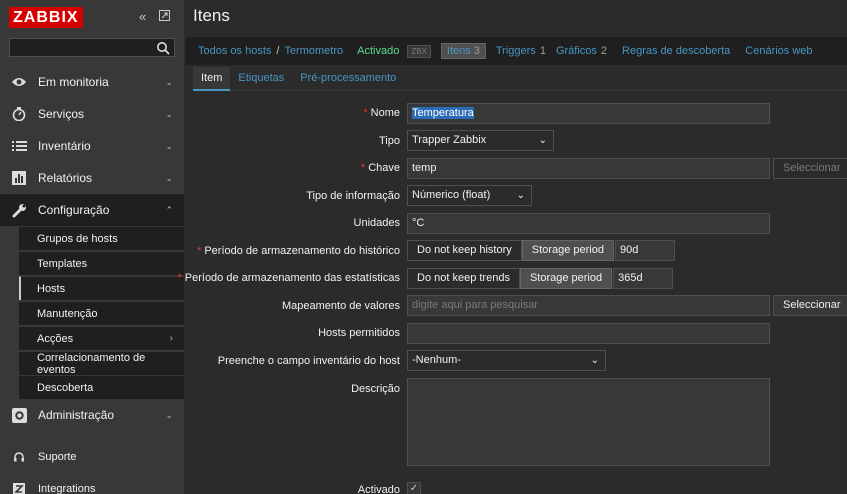 The image size is (847, 494). What do you see at coordinates (92, 457) in the screenshot?
I see `menu-support: Suporte` at bounding box center [92, 457].